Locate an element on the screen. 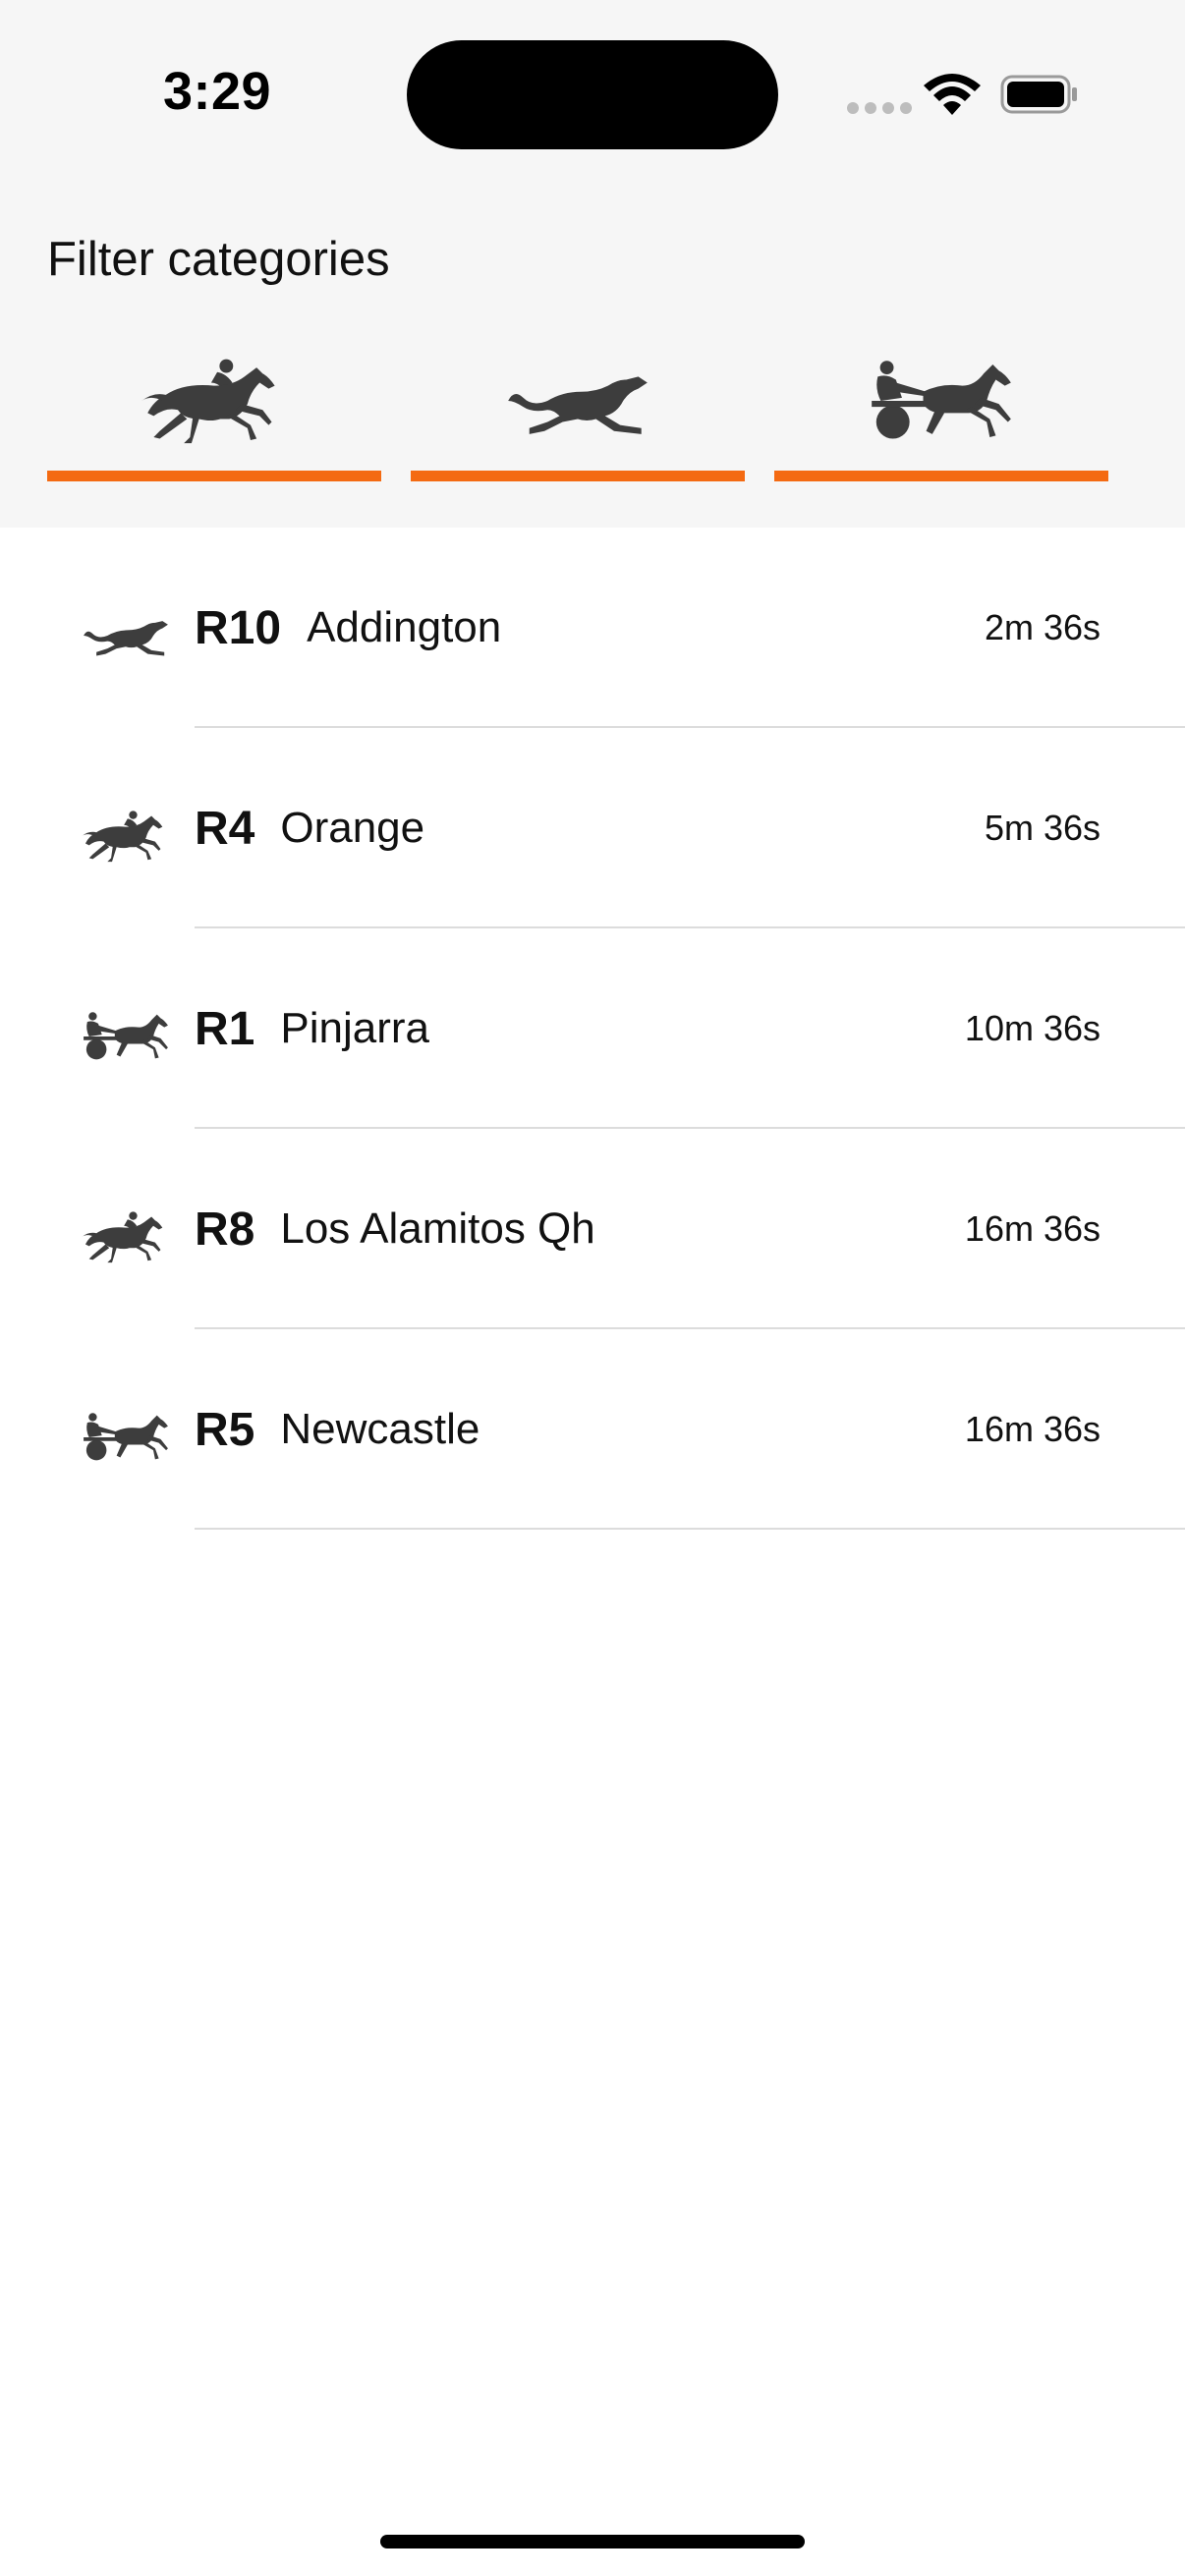 The width and height of the screenshot is (1185, 2576). race-title: R5 Newcastle is located at coordinates (338, 1429).